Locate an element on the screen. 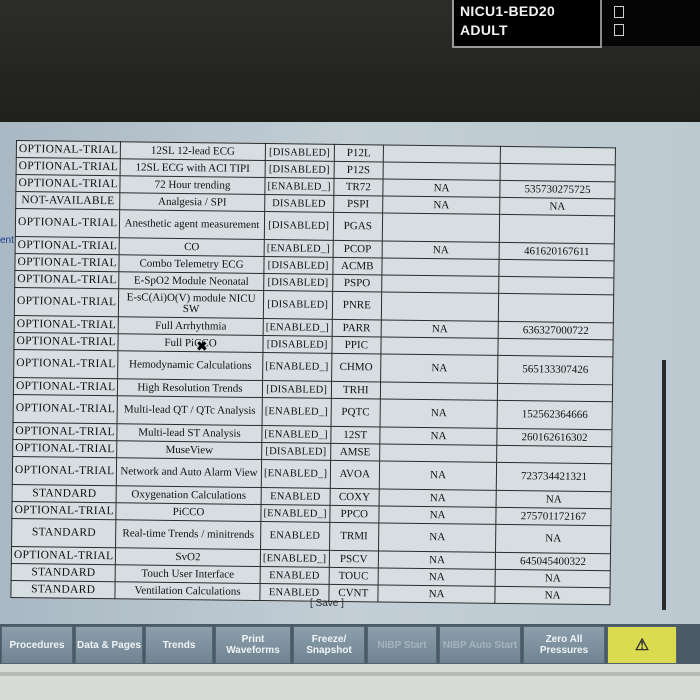 This screenshot has height=700, width=700. option-feature: Network and Auto Alarm View is located at coordinates (189, 472).